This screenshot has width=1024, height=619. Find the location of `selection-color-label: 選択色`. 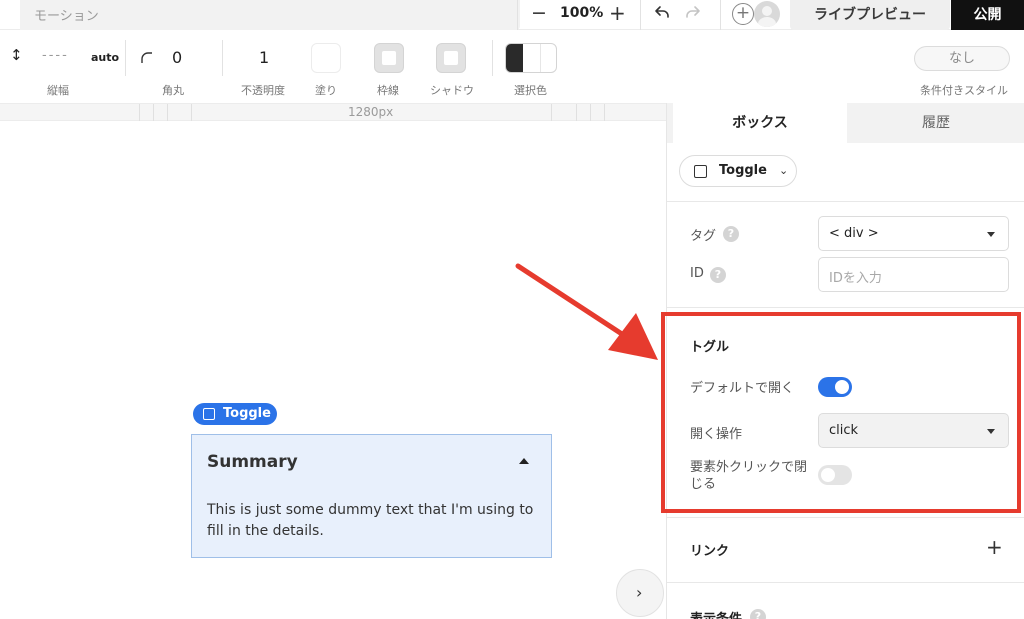

selection-color-label: 選択色 is located at coordinates (530, 90).